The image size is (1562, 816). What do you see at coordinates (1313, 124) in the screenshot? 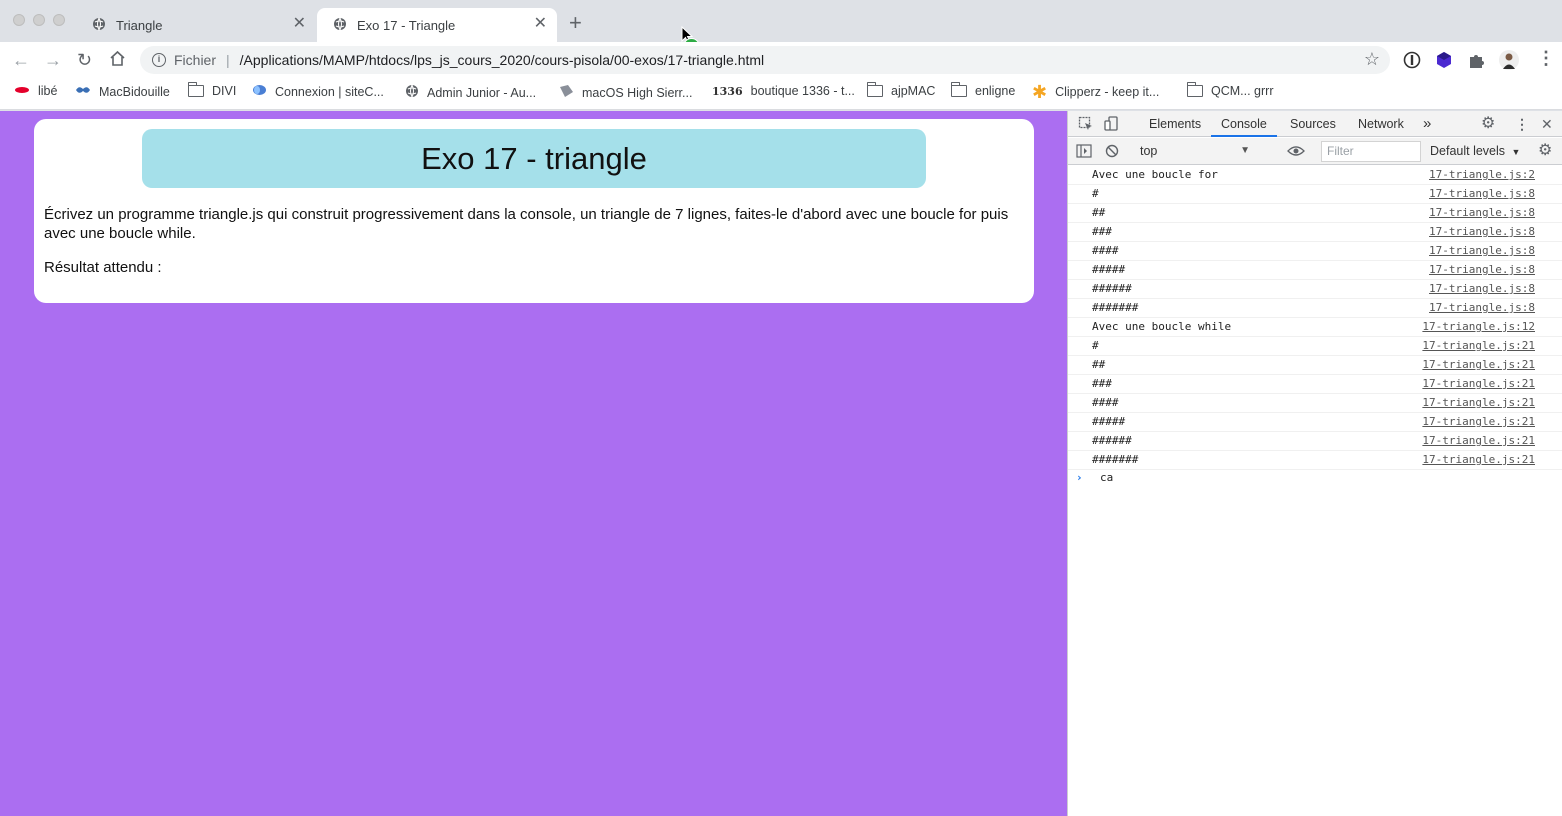
I see `tab-sources: Sources` at bounding box center [1313, 124].